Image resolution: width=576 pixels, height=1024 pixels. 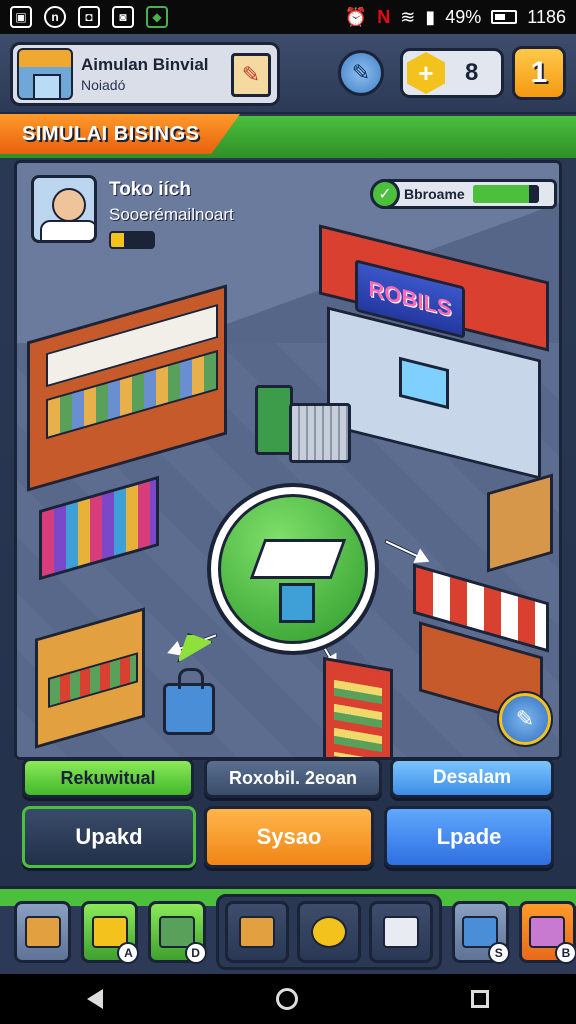 I want to click on upgrade-button: Upakd, so click(x=109, y=837).